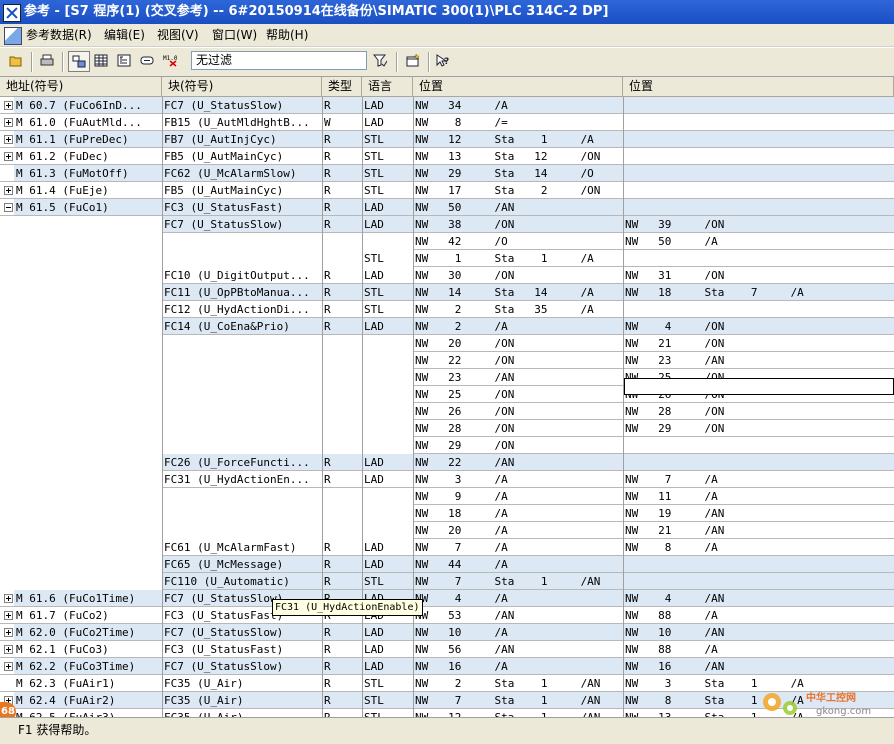 The image size is (894, 744). I want to click on location-cell: NW 38 /ON, so click(518, 224).